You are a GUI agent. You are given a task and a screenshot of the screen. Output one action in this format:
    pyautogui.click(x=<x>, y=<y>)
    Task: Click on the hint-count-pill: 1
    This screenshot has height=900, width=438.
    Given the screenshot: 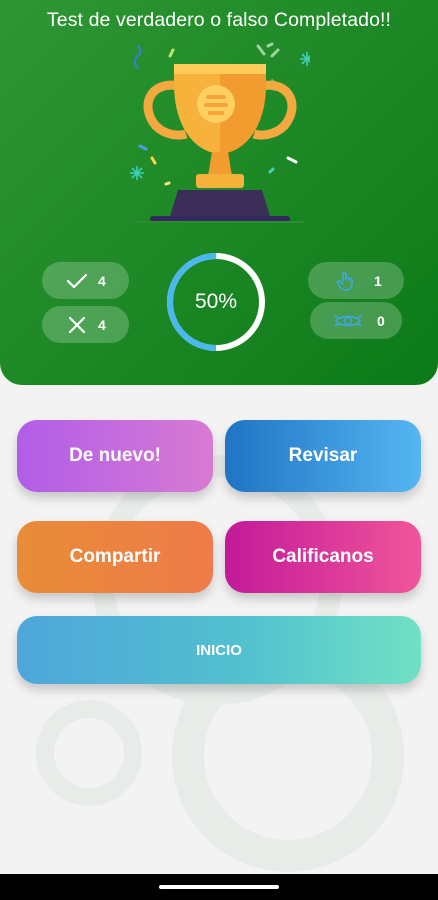 What is the action you would take?
    pyautogui.click(x=356, y=280)
    